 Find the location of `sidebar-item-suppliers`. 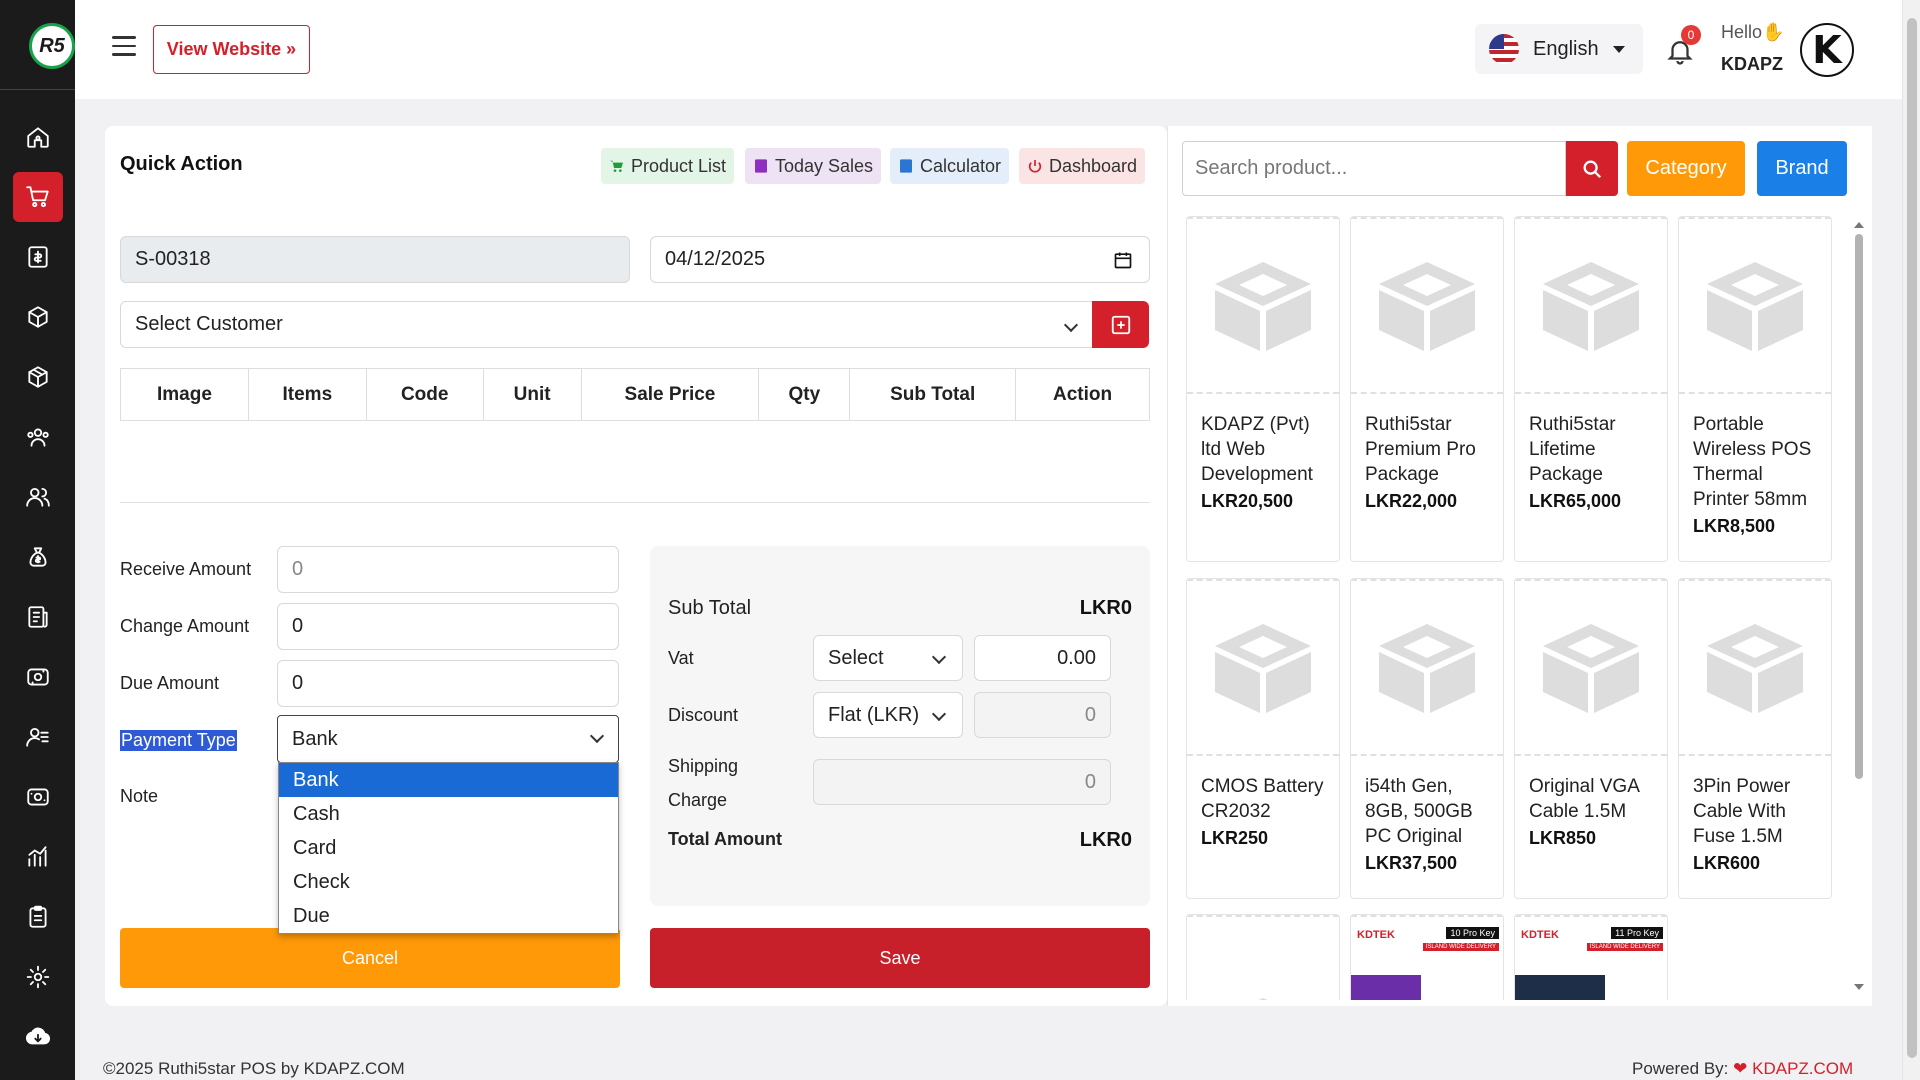

sidebar-item-suppliers is located at coordinates (38, 497).